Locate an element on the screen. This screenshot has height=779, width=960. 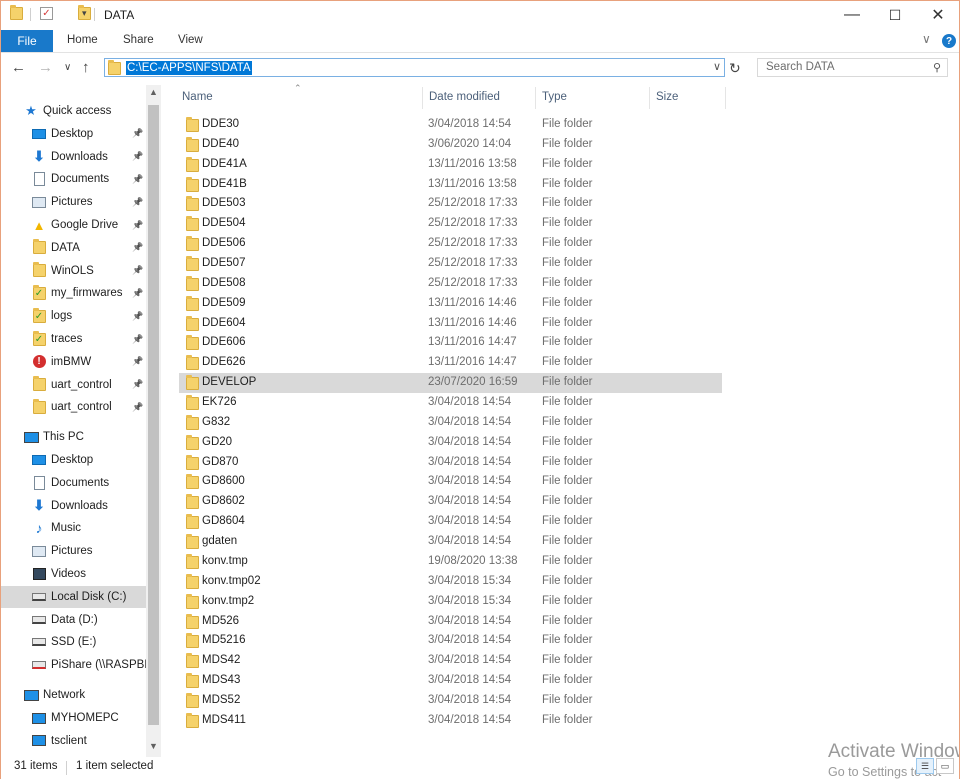
file-row: GD8600 3/04/2018 14:54 File folder is located at coordinates (450, 482).